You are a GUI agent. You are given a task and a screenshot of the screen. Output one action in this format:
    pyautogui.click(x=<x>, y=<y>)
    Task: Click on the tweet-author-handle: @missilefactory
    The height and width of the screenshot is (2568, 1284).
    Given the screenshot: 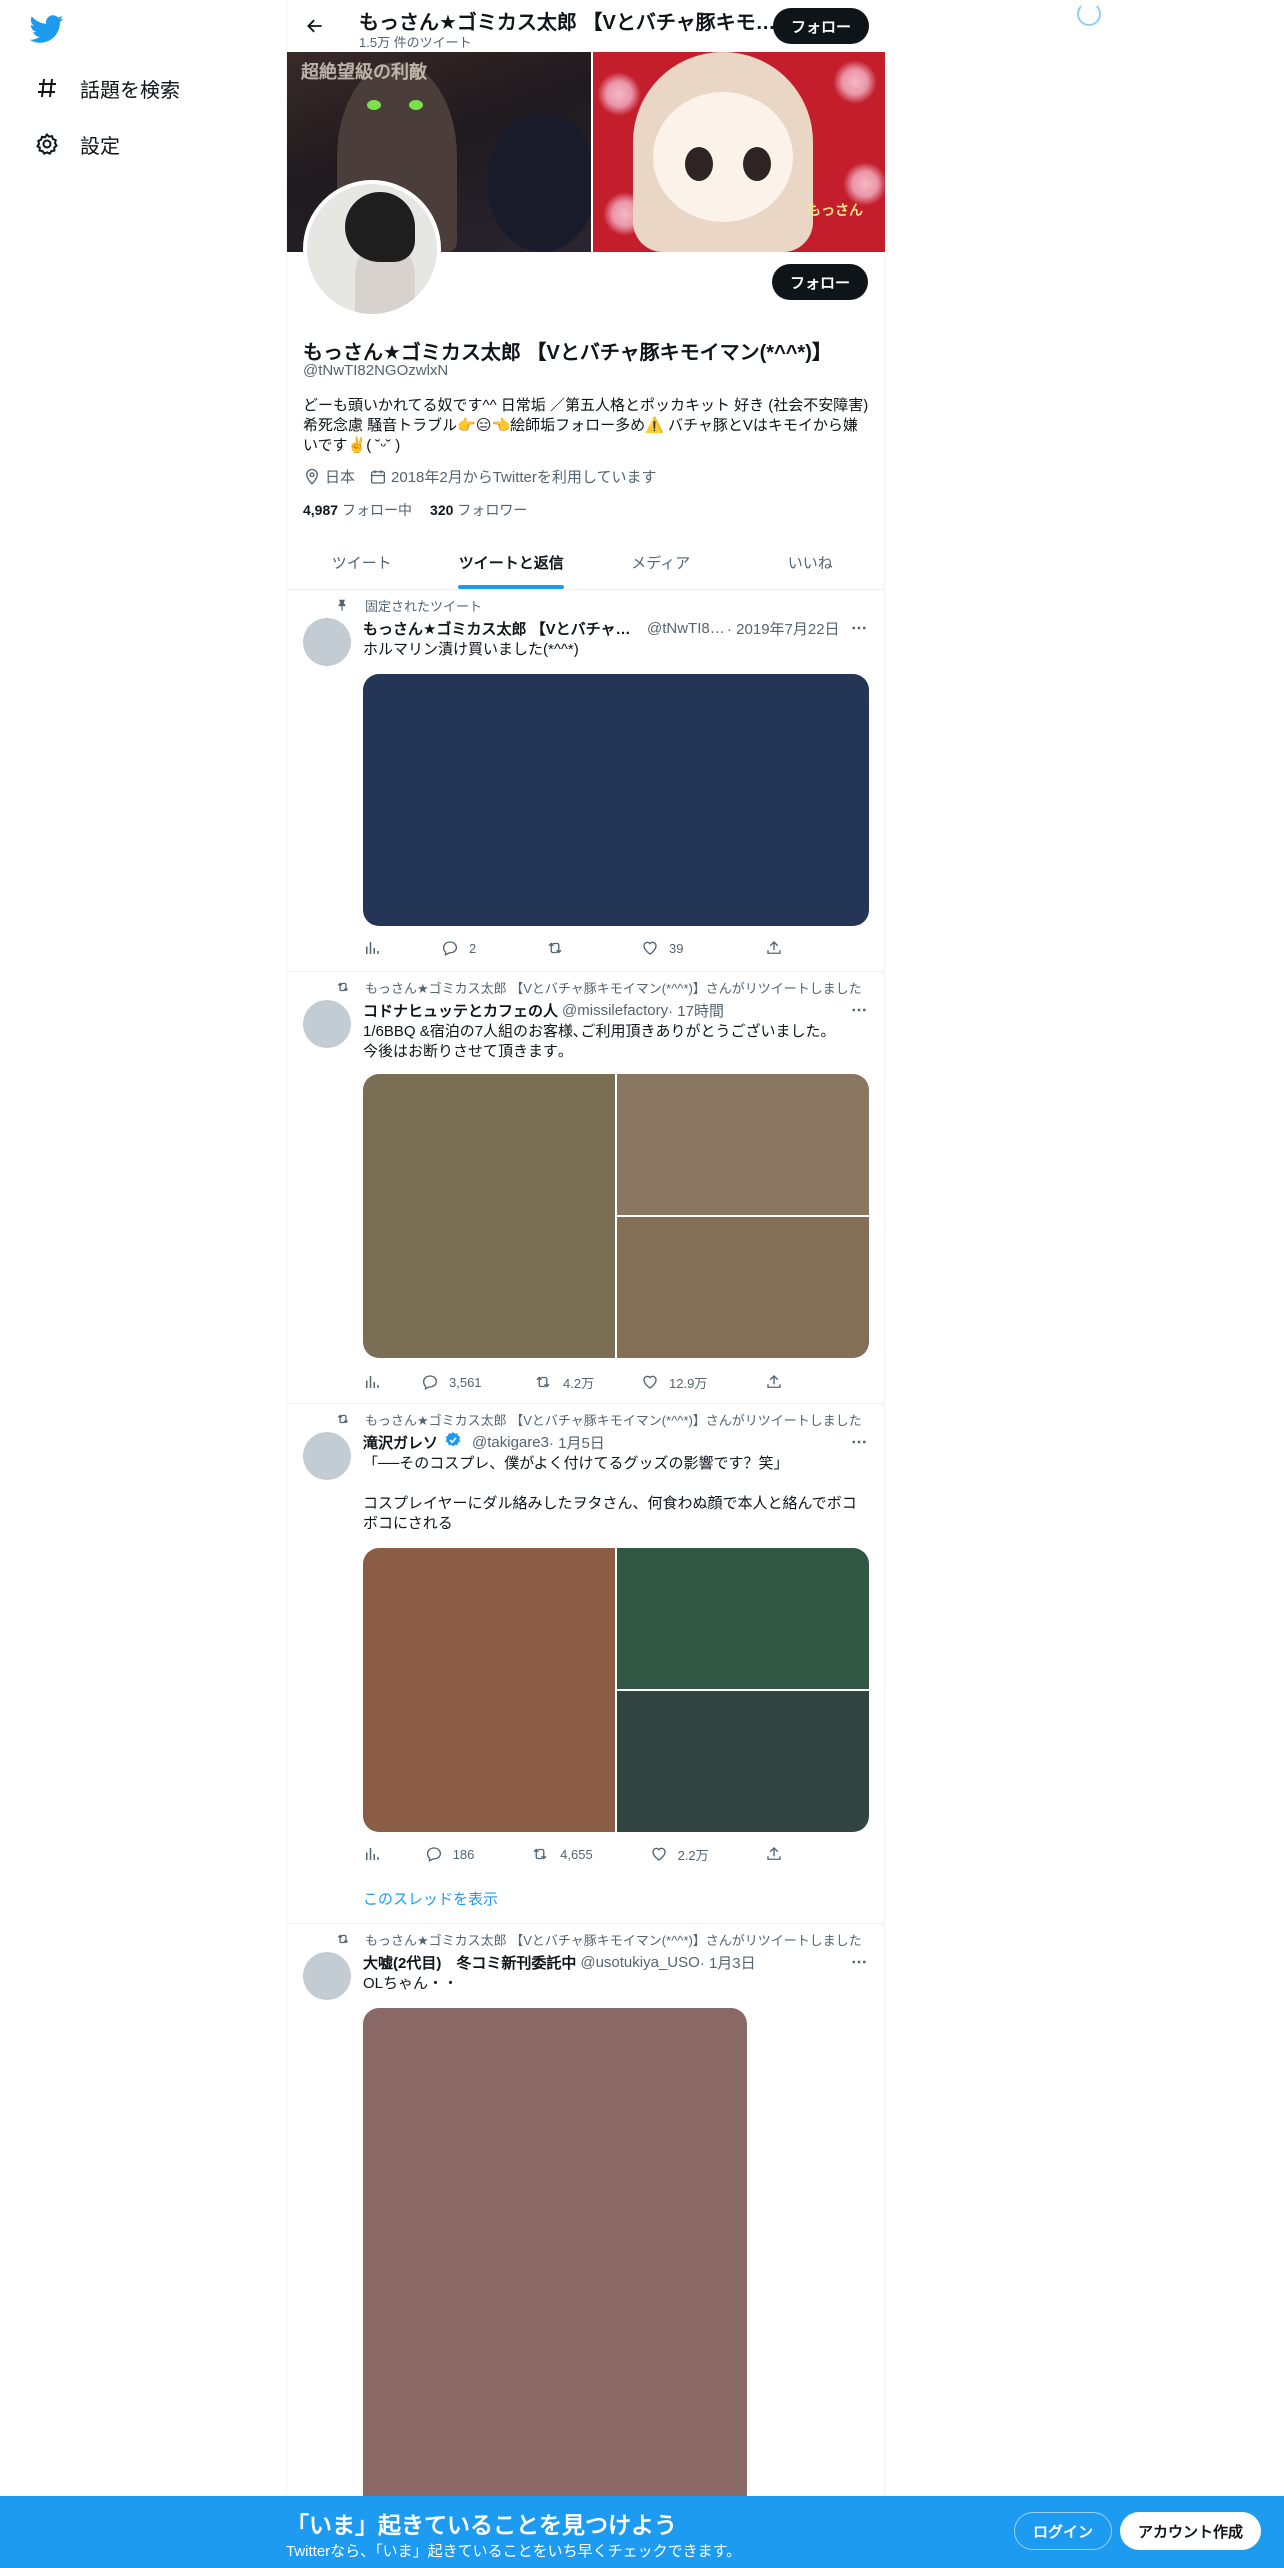 What is the action you would take?
    pyautogui.click(x=615, y=1010)
    